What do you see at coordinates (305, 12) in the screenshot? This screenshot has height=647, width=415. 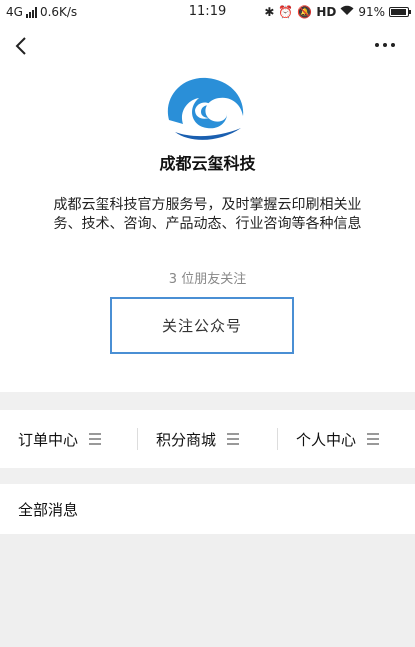 I see `mute-icon: 🔕` at bounding box center [305, 12].